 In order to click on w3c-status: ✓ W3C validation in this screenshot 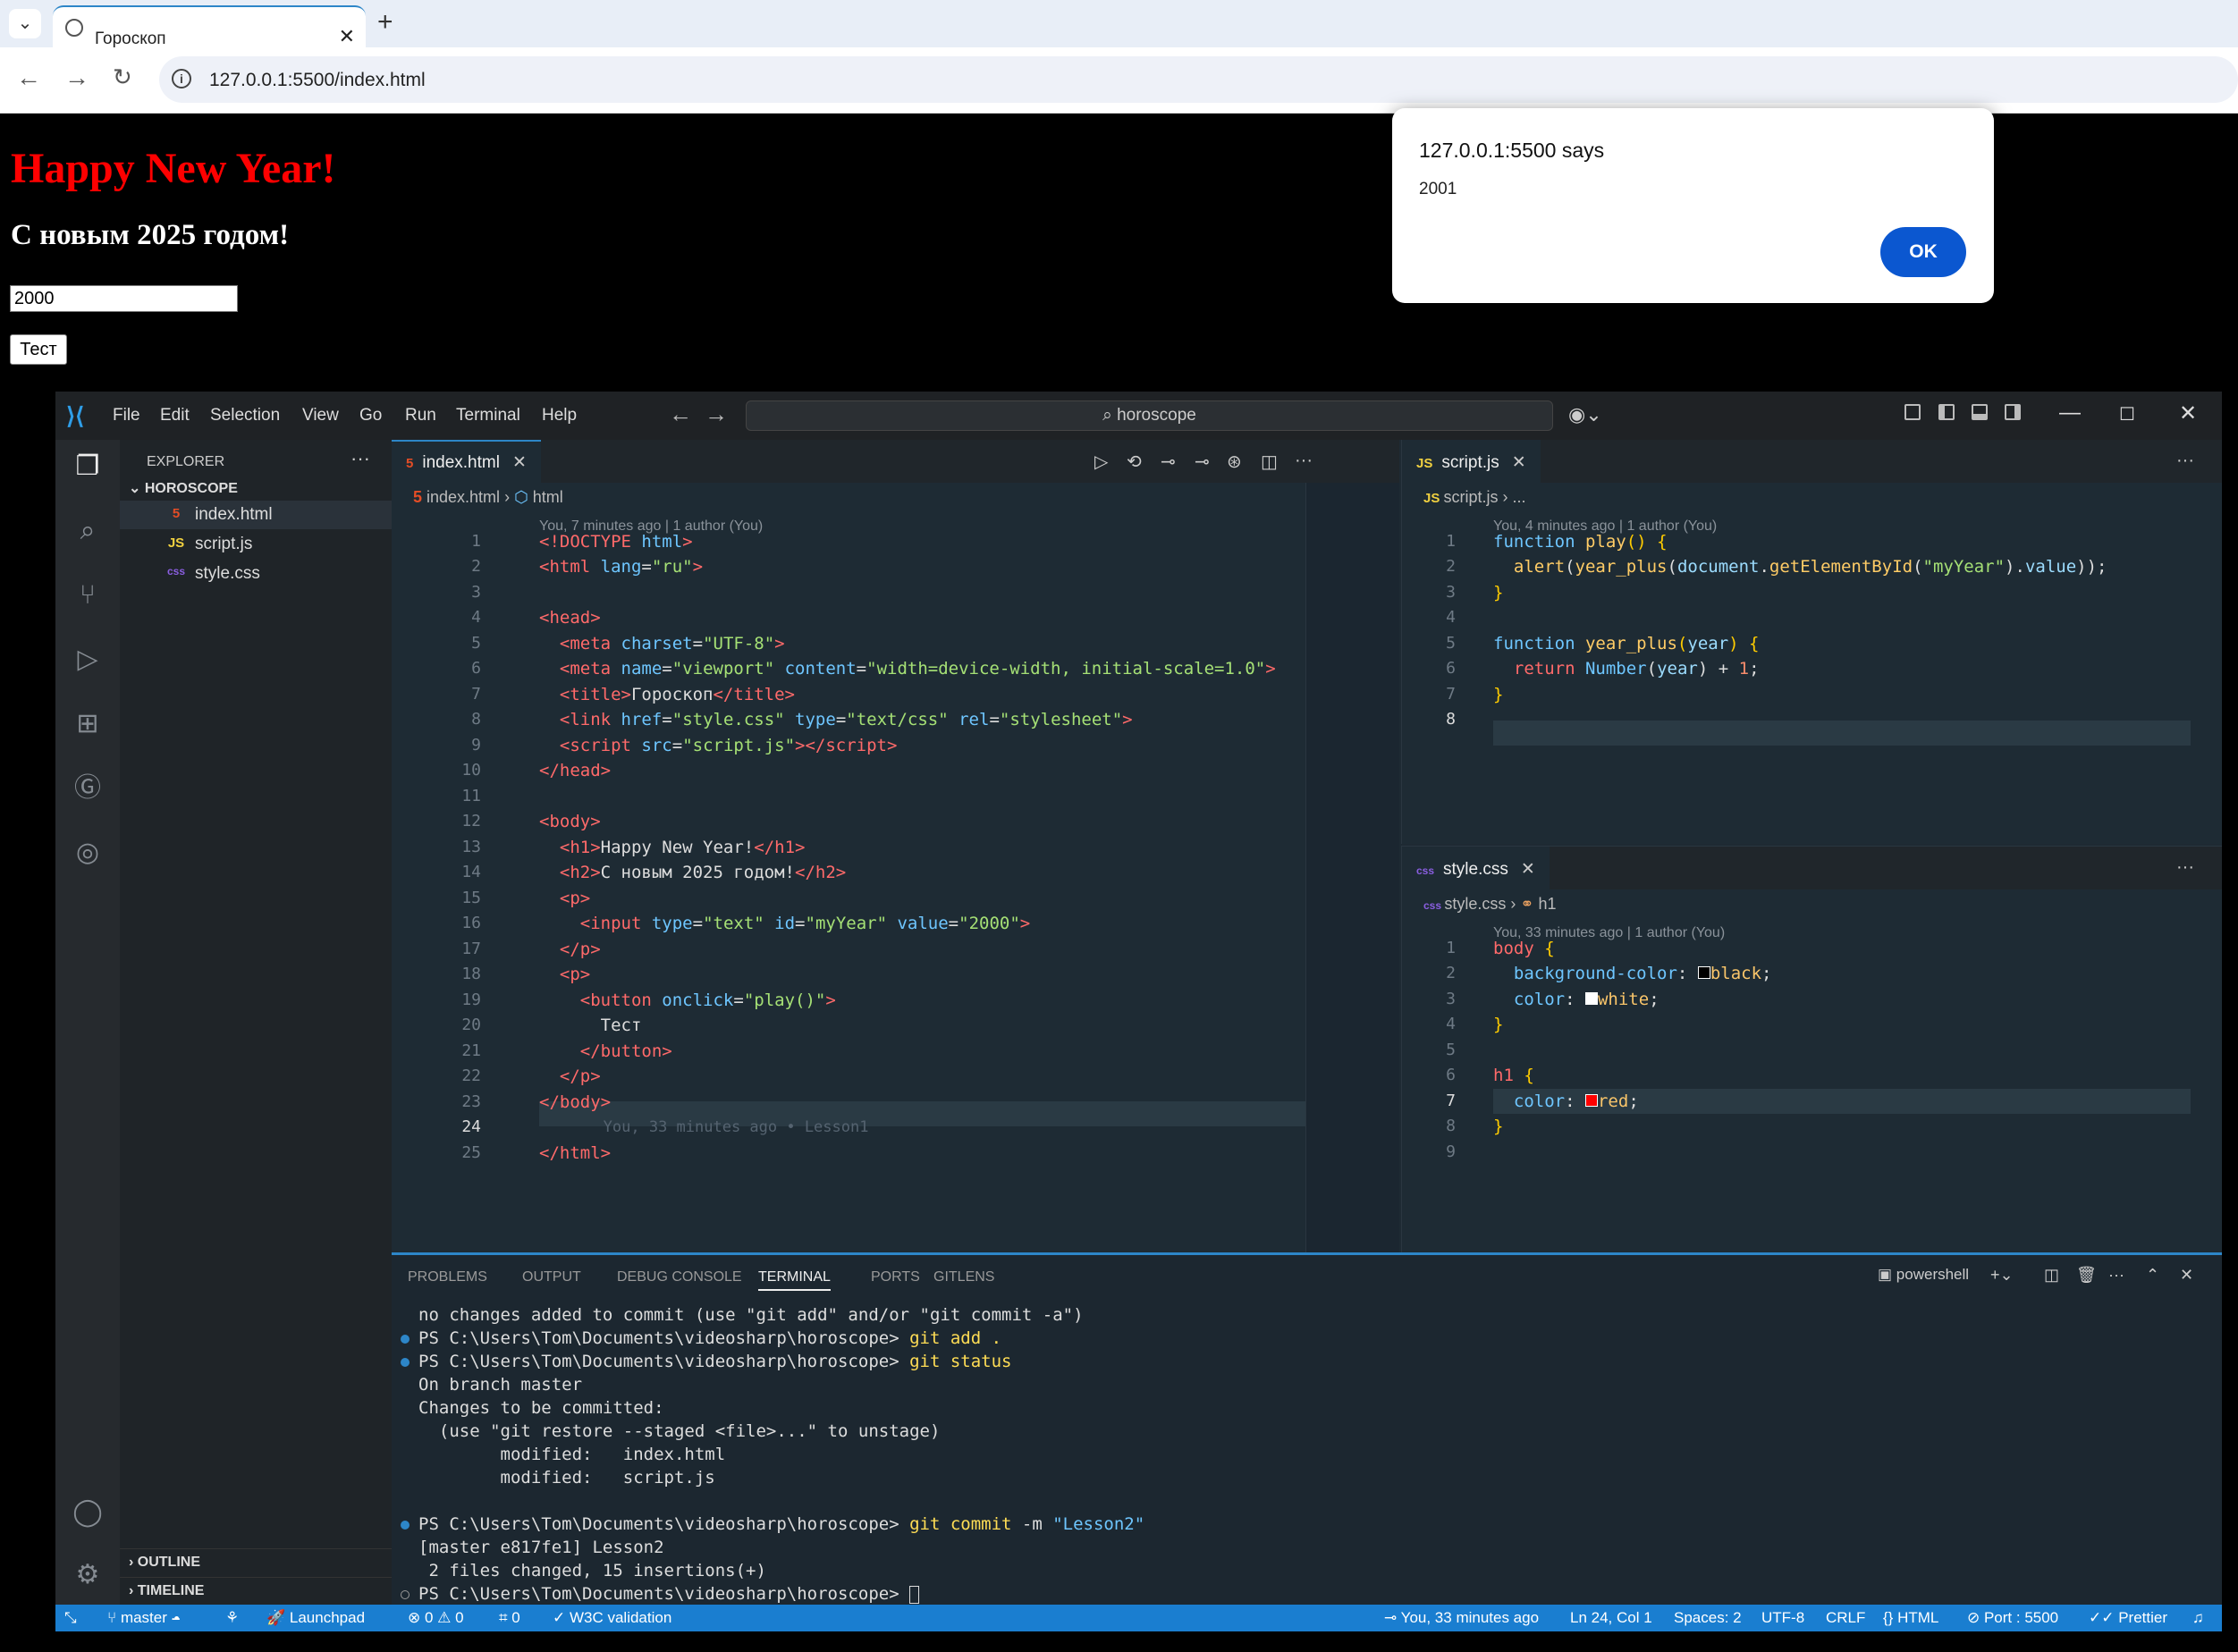, I will do `click(612, 1618)`.